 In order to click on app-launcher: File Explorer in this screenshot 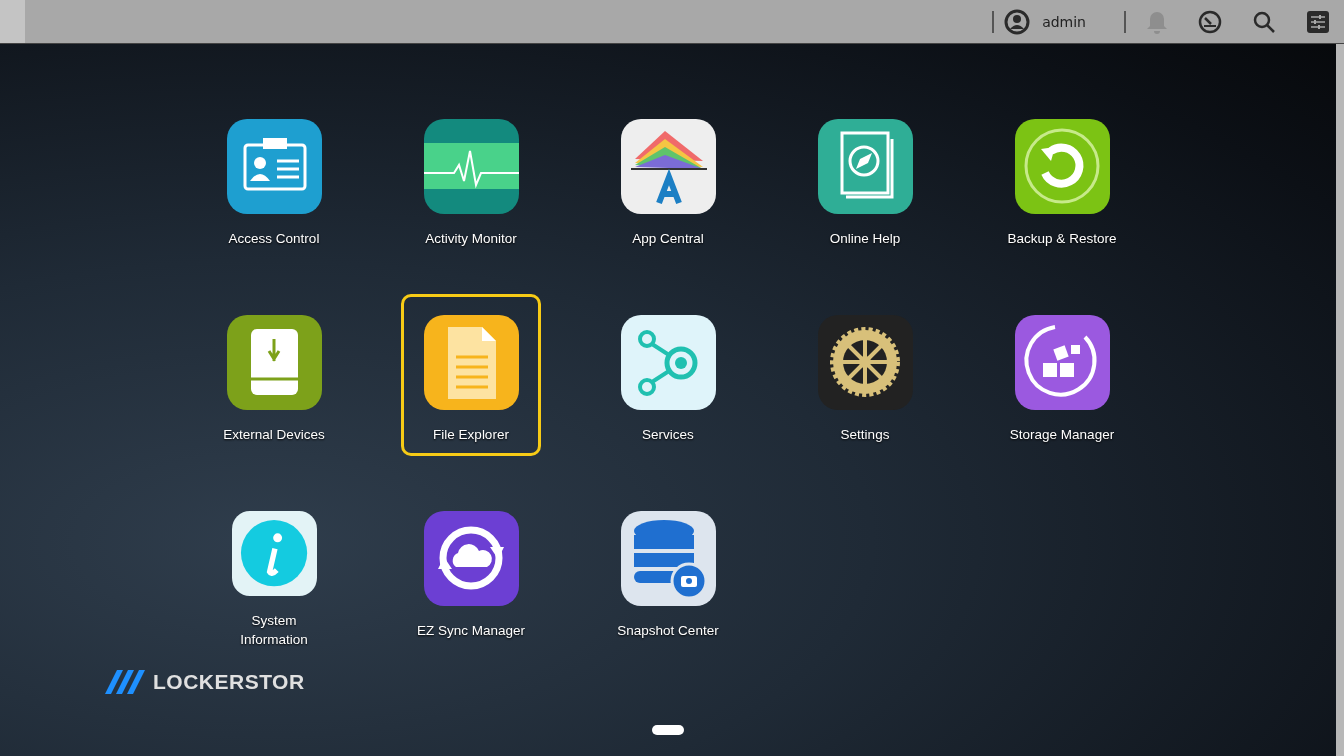, I will do `click(471, 375)`.